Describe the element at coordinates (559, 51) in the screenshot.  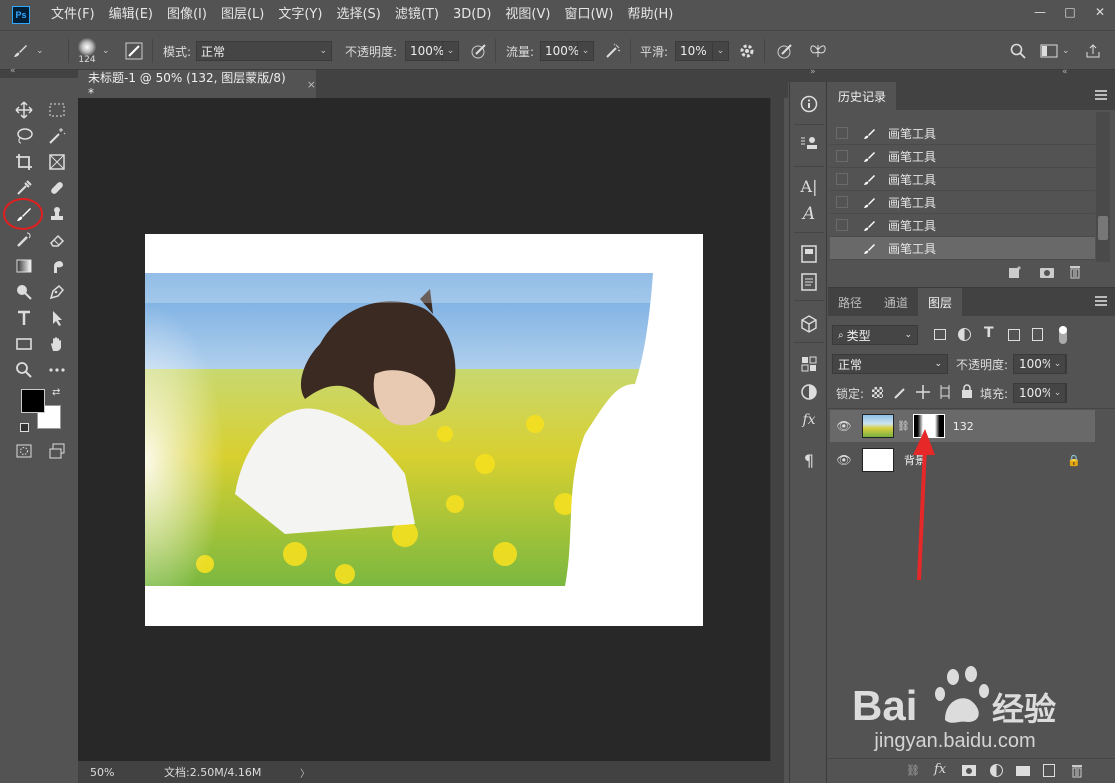
I see `flow-input: 100%` at that location.